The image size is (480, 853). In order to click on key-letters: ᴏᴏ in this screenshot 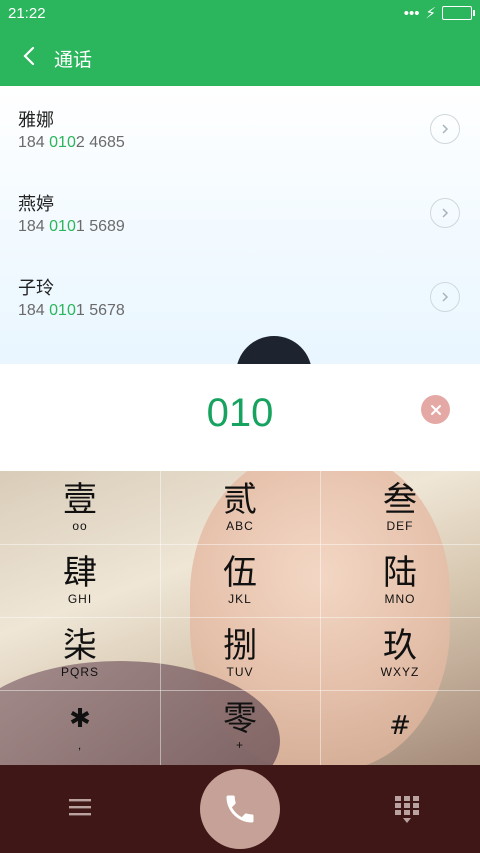, I will do `click(80, 526)`.